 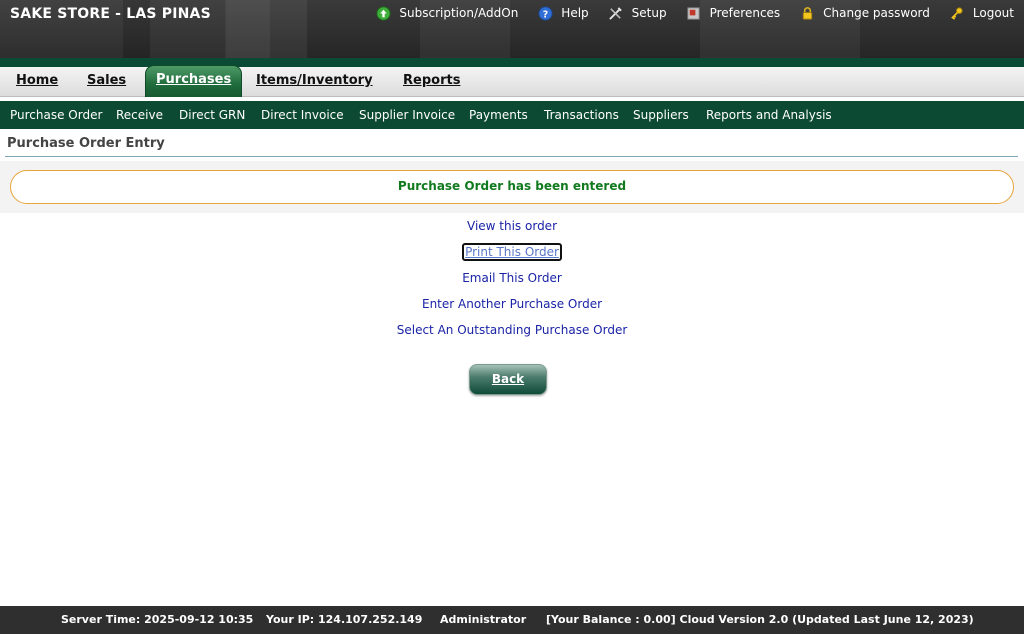 I want to click on tab-sales: Sales, so click(x=106, y=81).